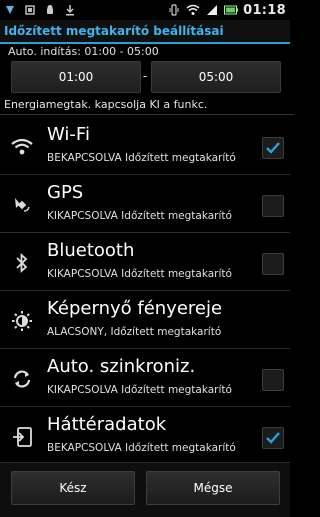  I want to click on brightness-icon, so click(22, 321).